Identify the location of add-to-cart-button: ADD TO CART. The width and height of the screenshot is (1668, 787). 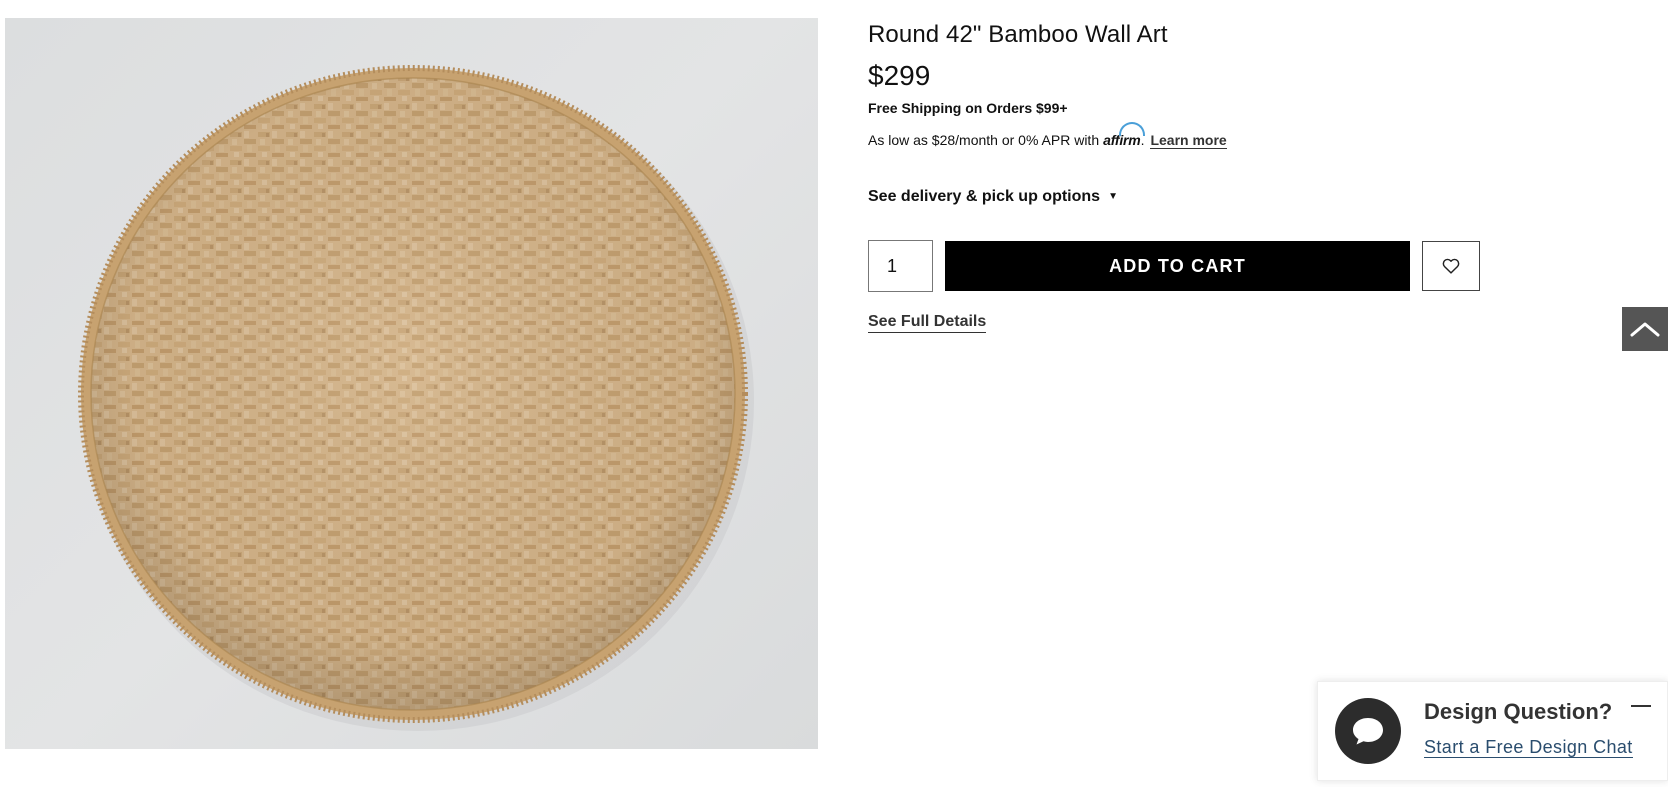
(1177, 266).